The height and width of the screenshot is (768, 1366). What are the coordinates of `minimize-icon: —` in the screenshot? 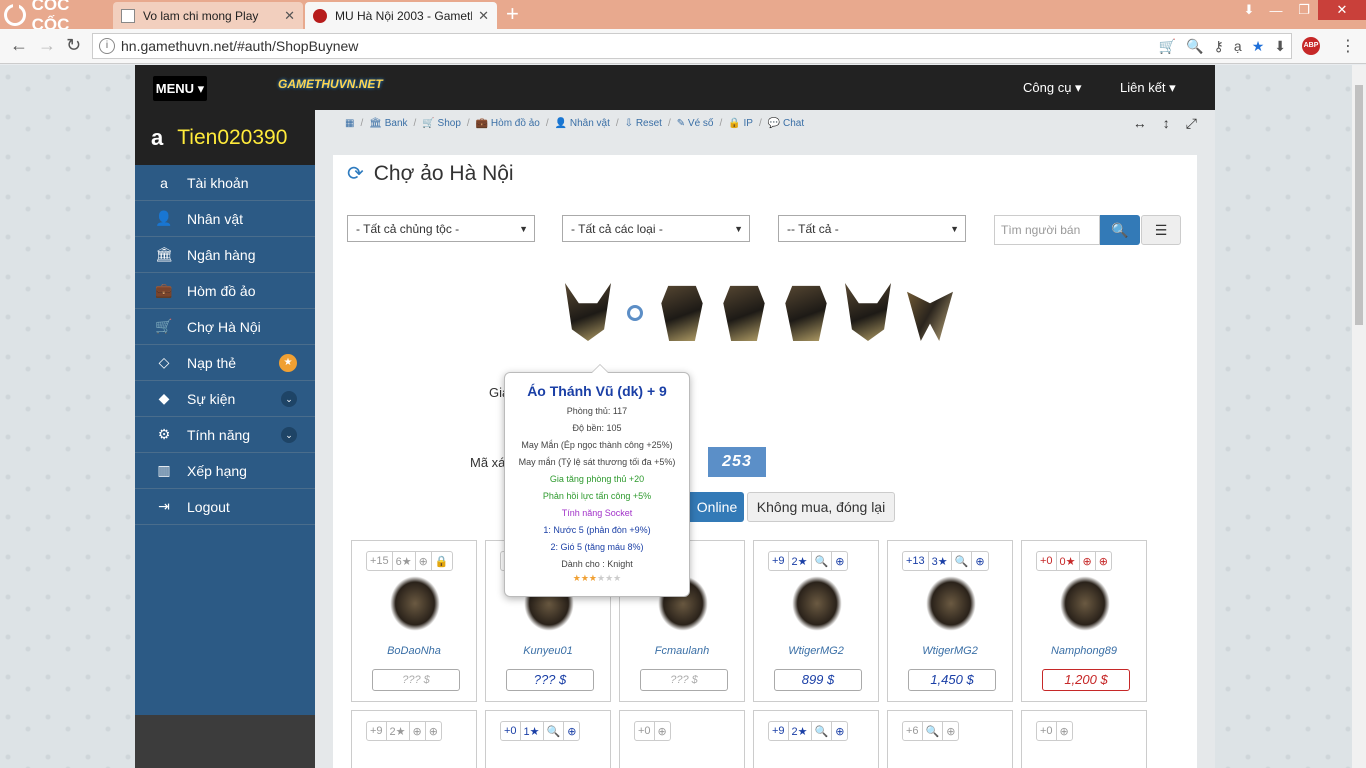 It's located at (1276, 10).